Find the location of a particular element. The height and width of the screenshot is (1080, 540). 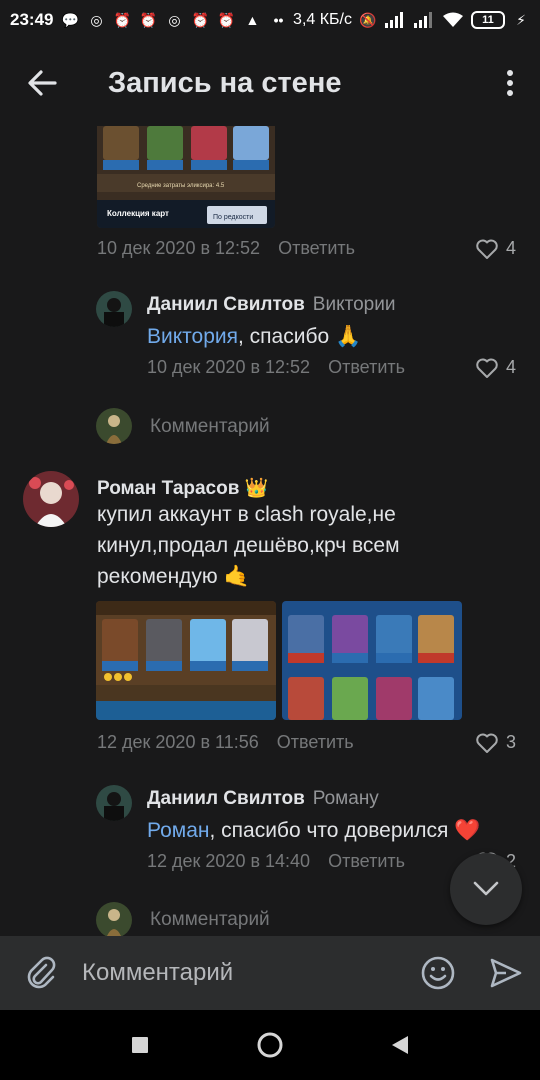

comment-line: купил аккаунт в clash royale,не is located at coordinates (246, 514).